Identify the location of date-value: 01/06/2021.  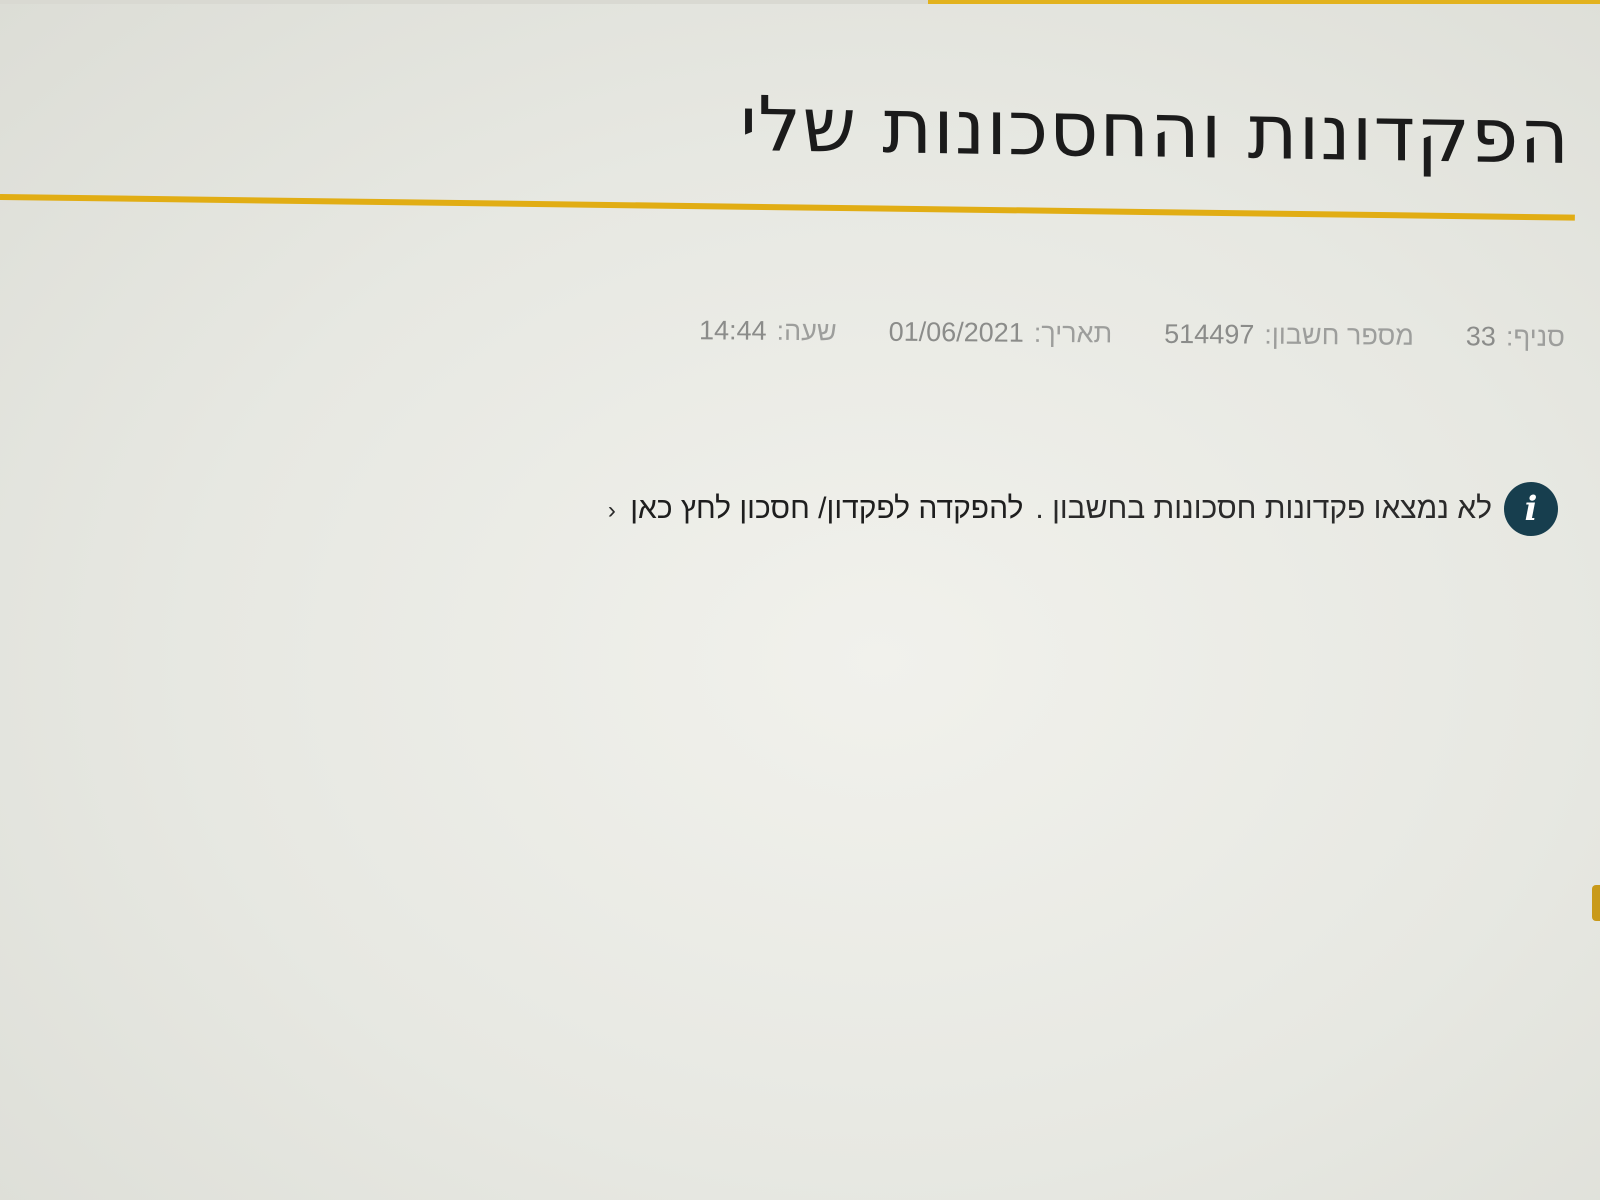
(956, 332).